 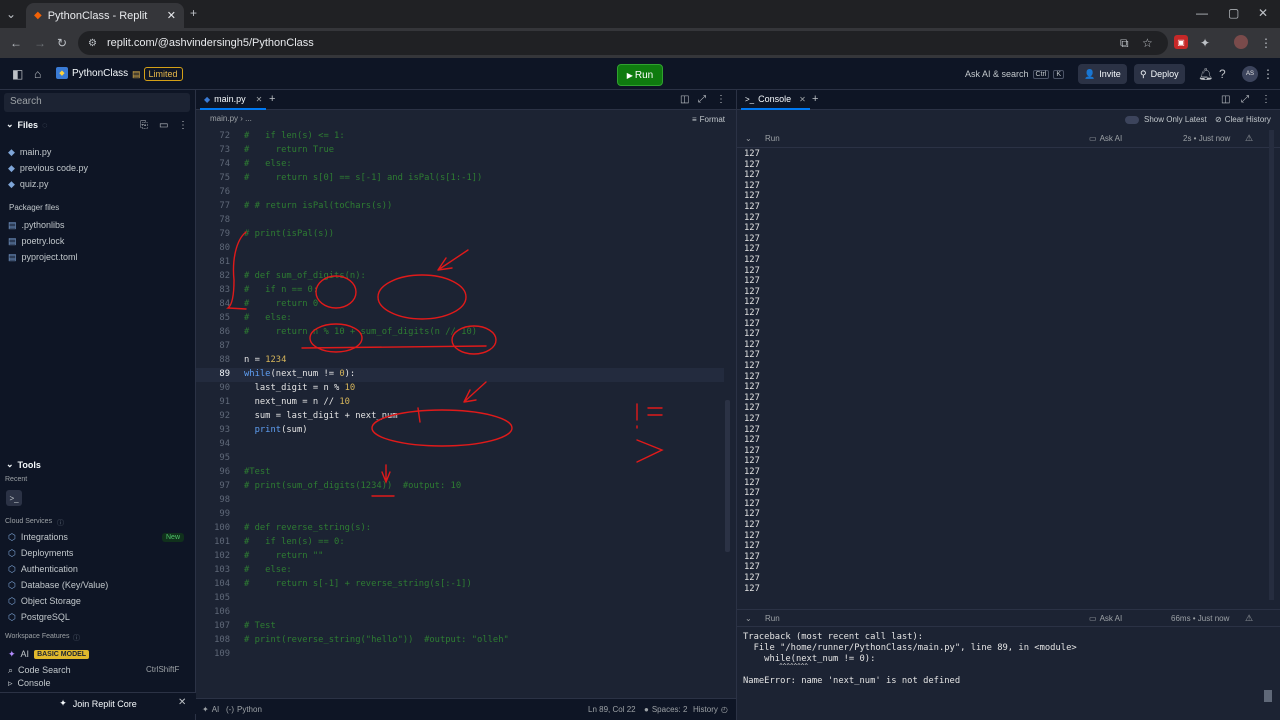 What do you see at coordinates (215, 709) in the screenshot?
I see `status-ai-label: AI` at bounding box center [215, 709].